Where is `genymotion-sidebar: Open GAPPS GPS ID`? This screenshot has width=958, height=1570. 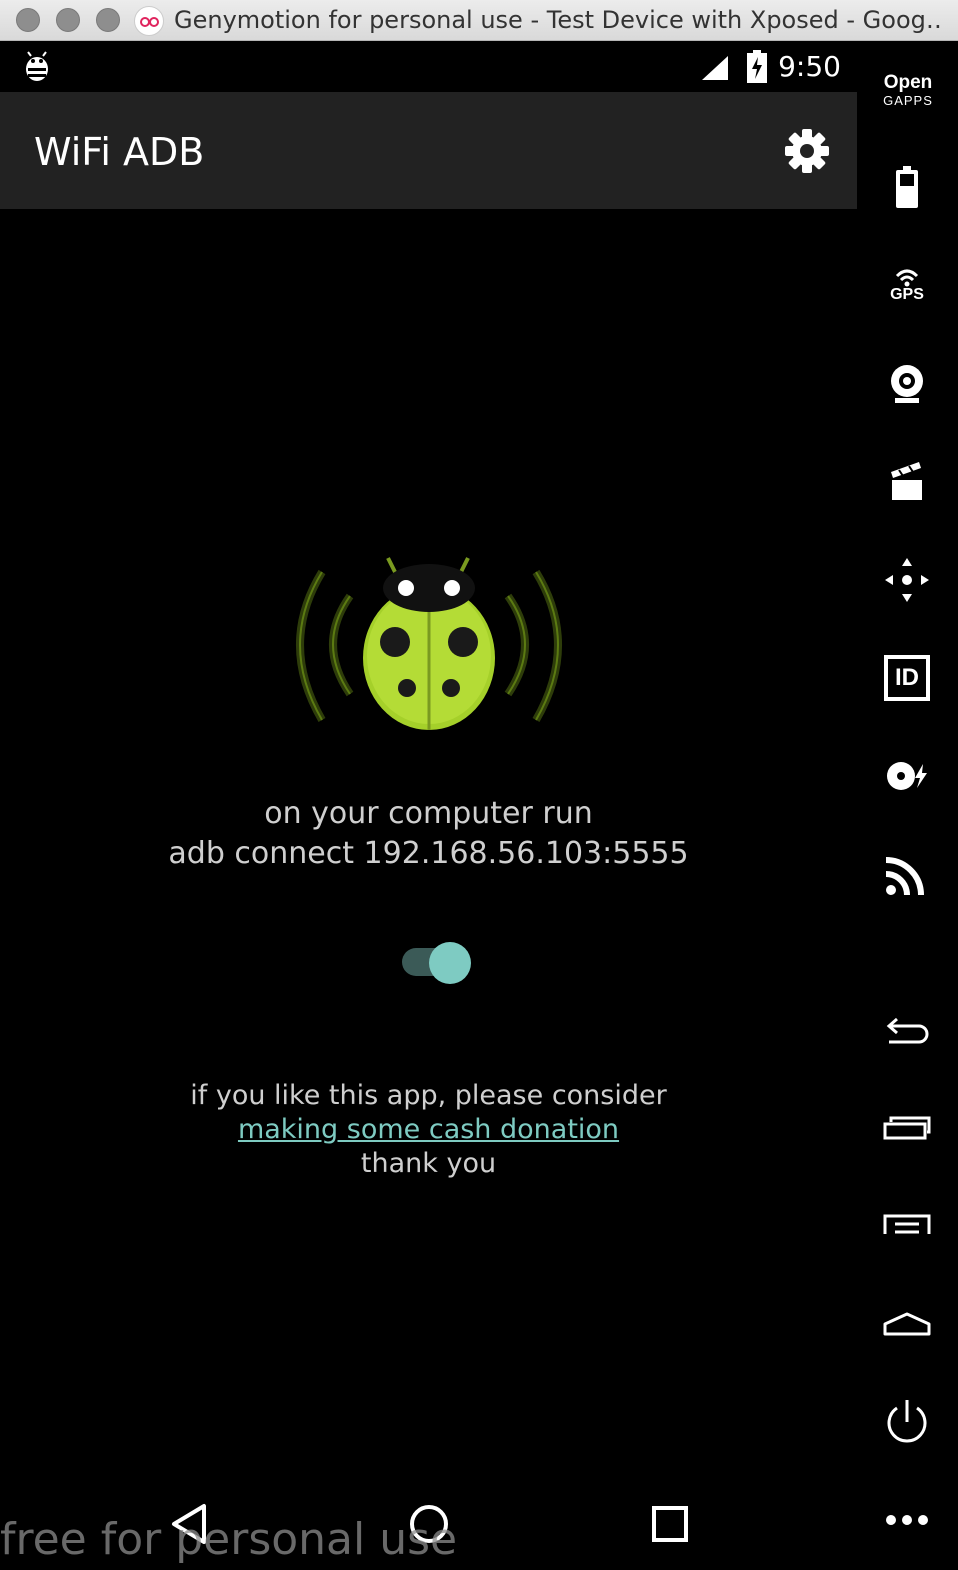 genymotion-sidebar: Open GAPPS GPS ID is located at coordinates (907, 806).